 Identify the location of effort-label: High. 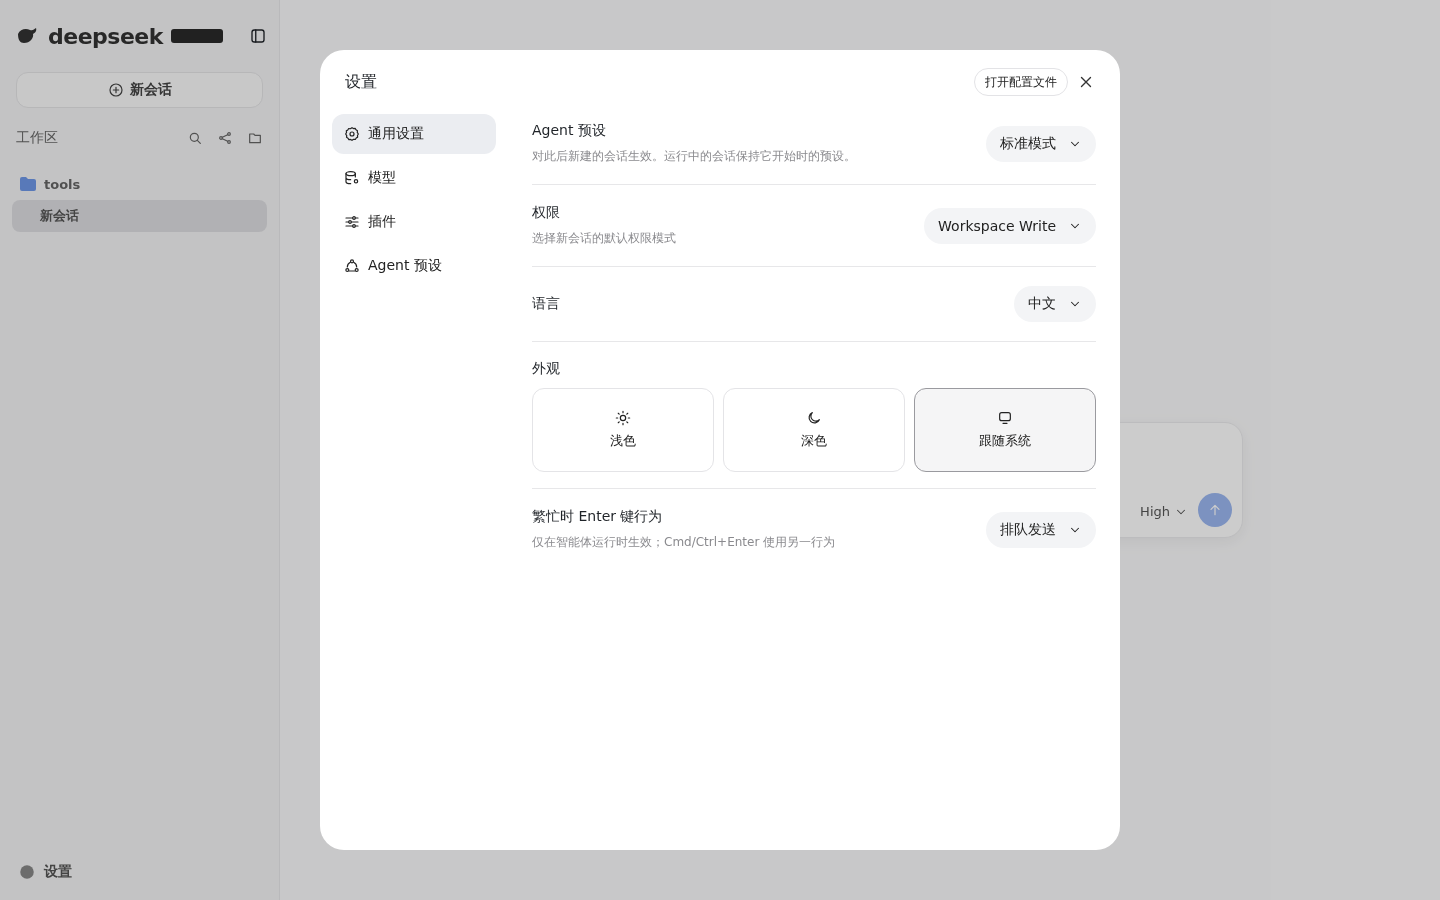
(1155, 511).